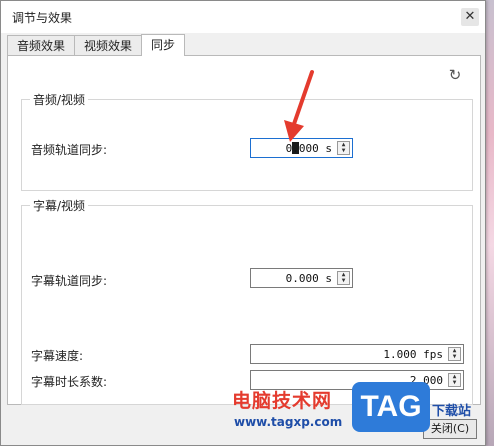 Image resolution: width=494 pixels, height=446 pixels. Describe the element at coordinates (42, 18) in the screenshot. I see `window-title: 调节与效果` at that location.